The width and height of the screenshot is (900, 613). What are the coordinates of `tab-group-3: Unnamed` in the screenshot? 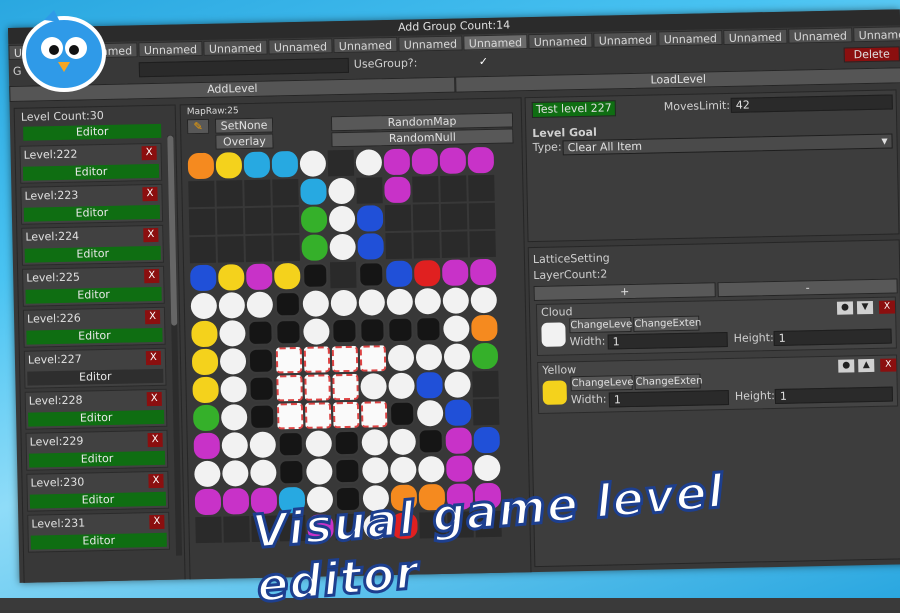 It's located at (235, 47).